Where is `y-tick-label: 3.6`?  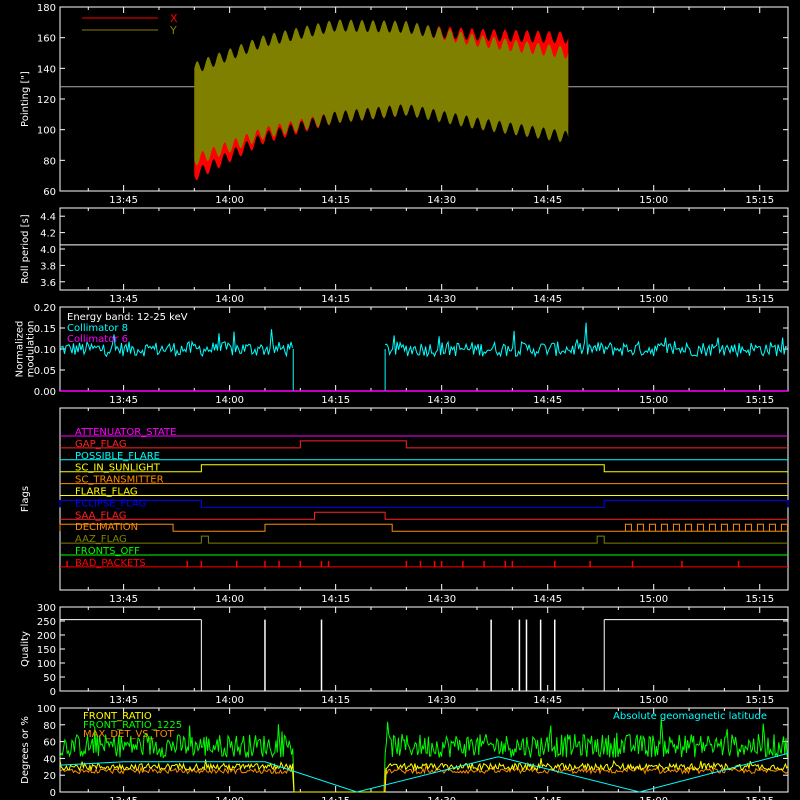
y-tick-label: 3.6 is located at coordinates (48, 283).